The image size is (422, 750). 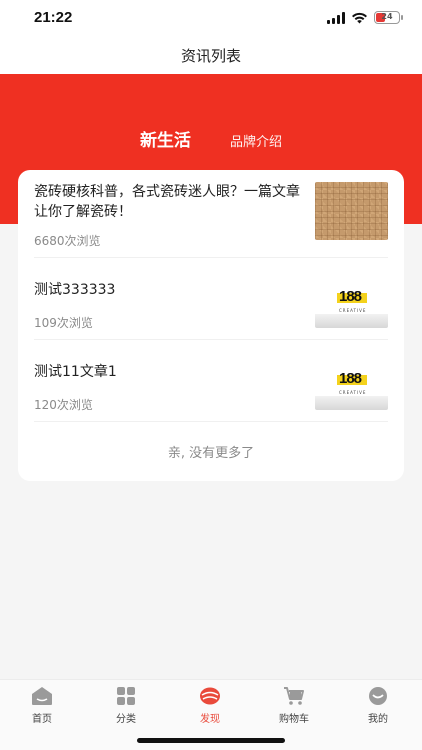 What do you see at coordinates (210, 705) in the screenshot?
I see `tabbar-item-discover: 发现` at bounding box center [210, 705].